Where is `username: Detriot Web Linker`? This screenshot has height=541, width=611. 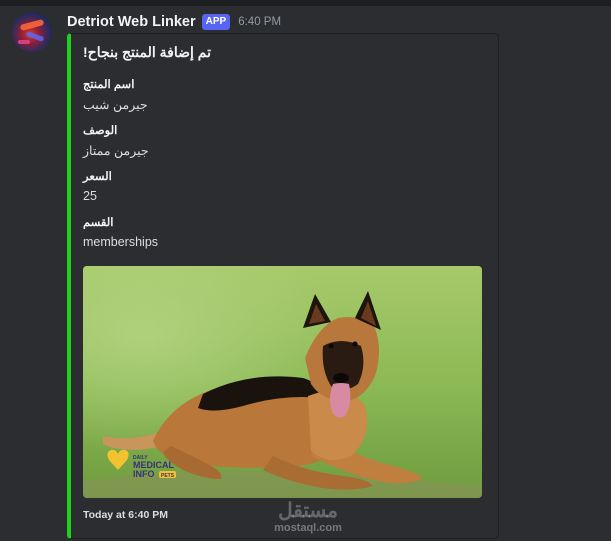 username: Detriot Web Linker is located at coordinates (131, 22).